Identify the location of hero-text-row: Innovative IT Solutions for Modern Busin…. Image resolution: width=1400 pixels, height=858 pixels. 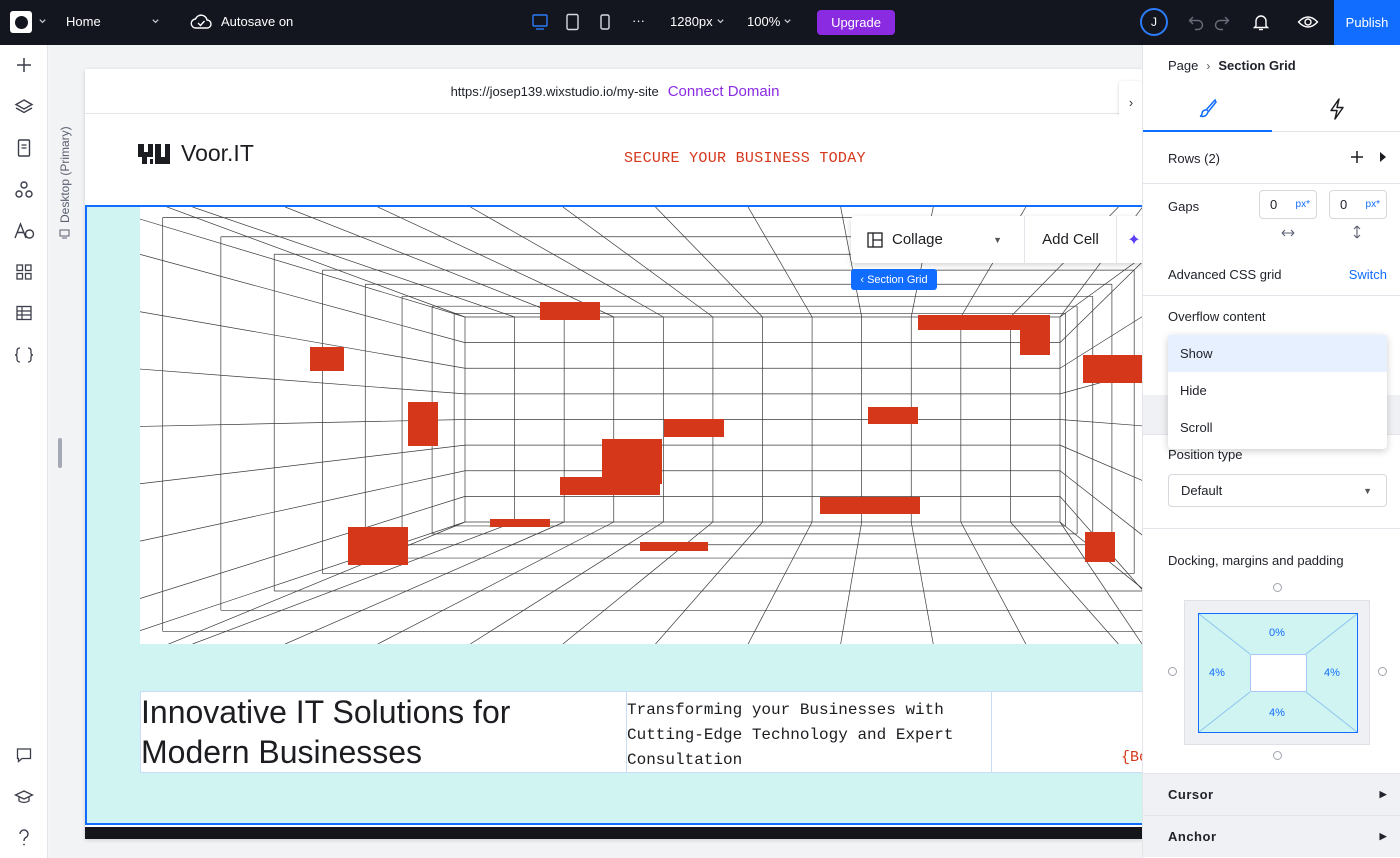
(641, 732).